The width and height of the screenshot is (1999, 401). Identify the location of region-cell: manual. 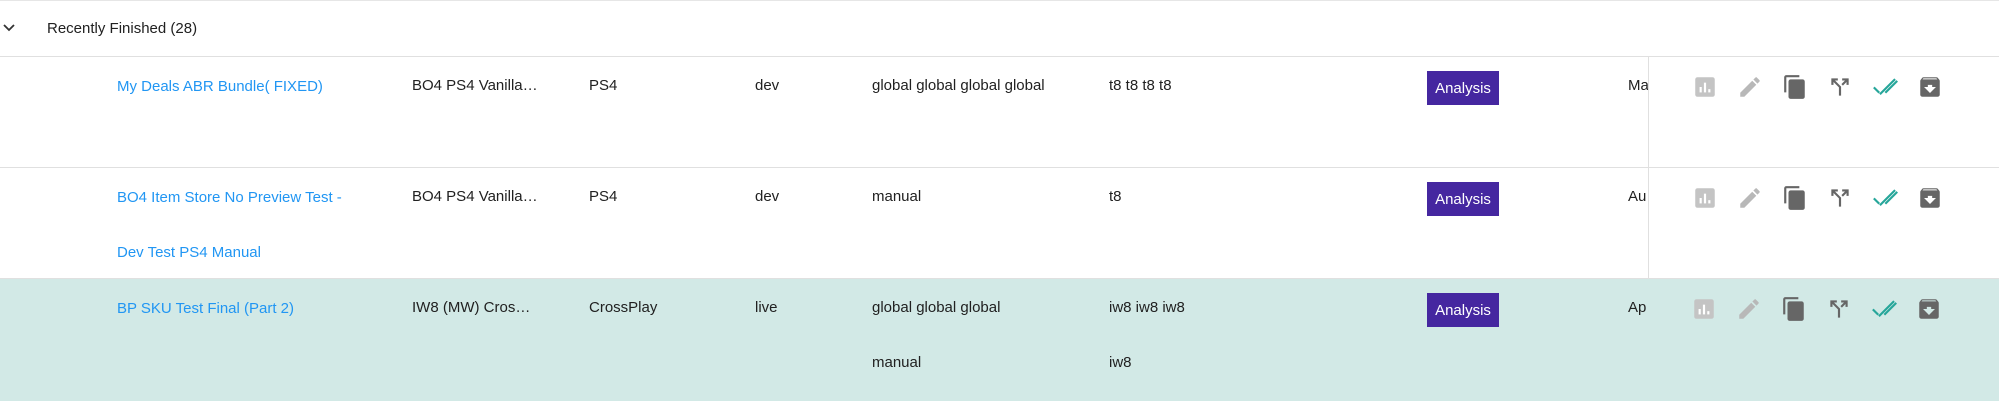
(897, 196).